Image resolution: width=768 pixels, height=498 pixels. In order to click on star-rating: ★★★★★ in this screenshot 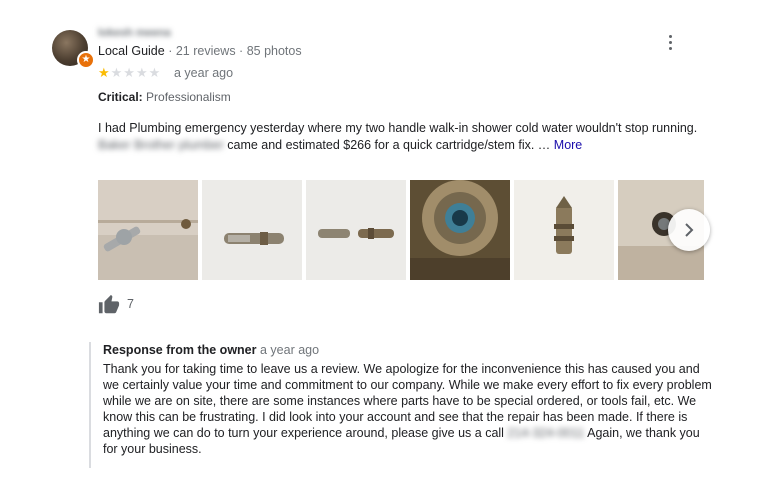, I will do `click(129, 73)`.